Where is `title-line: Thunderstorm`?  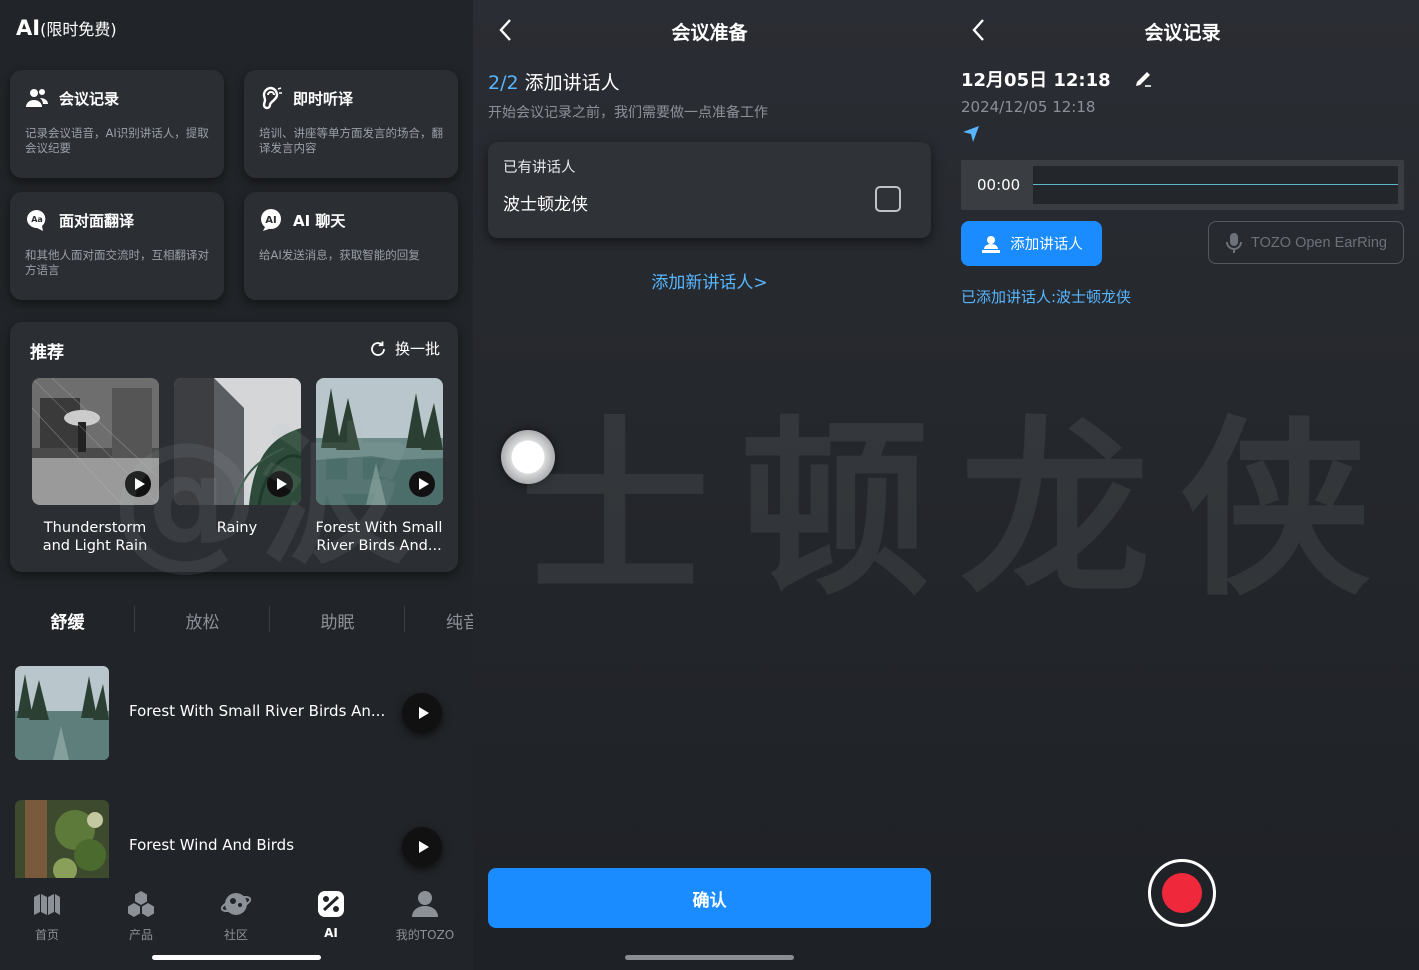 title-line: Thunderstorm is located at coordinates (95, 528).